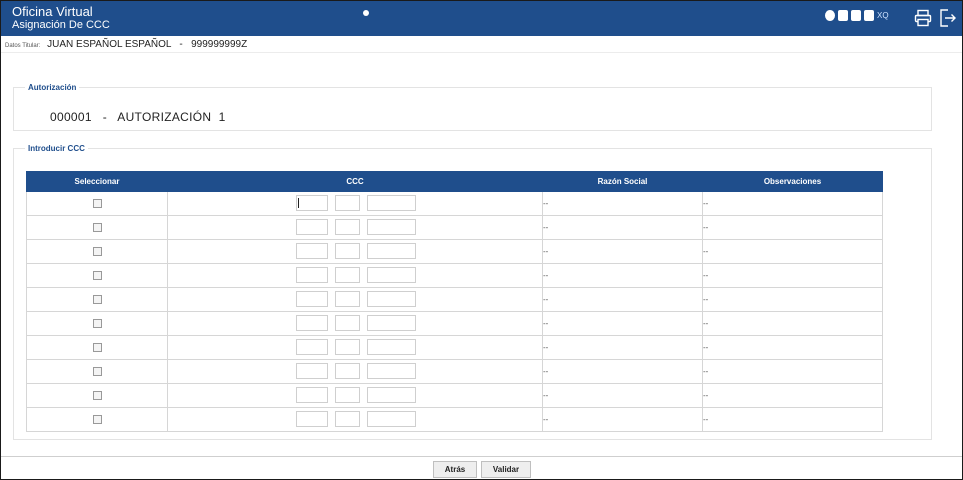 The width and height of the screenshot is (963, 480). Describe the element at coordinates (366, 13) in the screenshot. I see `status-dot` at that location.